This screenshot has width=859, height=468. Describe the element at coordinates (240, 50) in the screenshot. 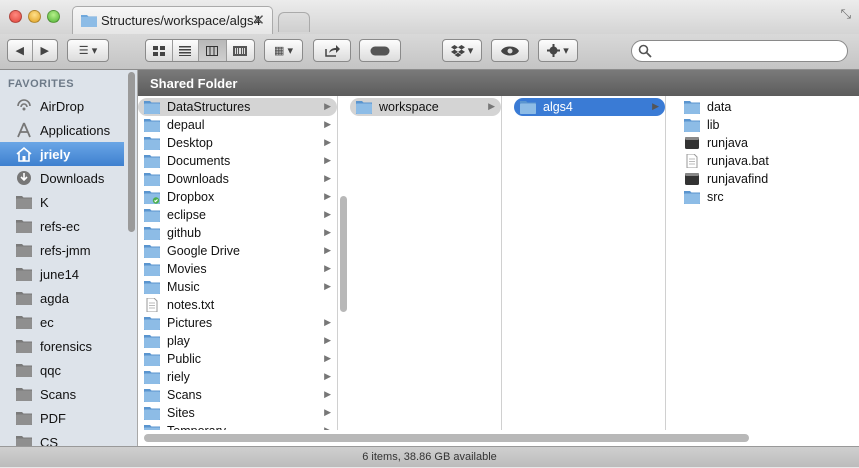

I see `coverflow-view-button` at that location.